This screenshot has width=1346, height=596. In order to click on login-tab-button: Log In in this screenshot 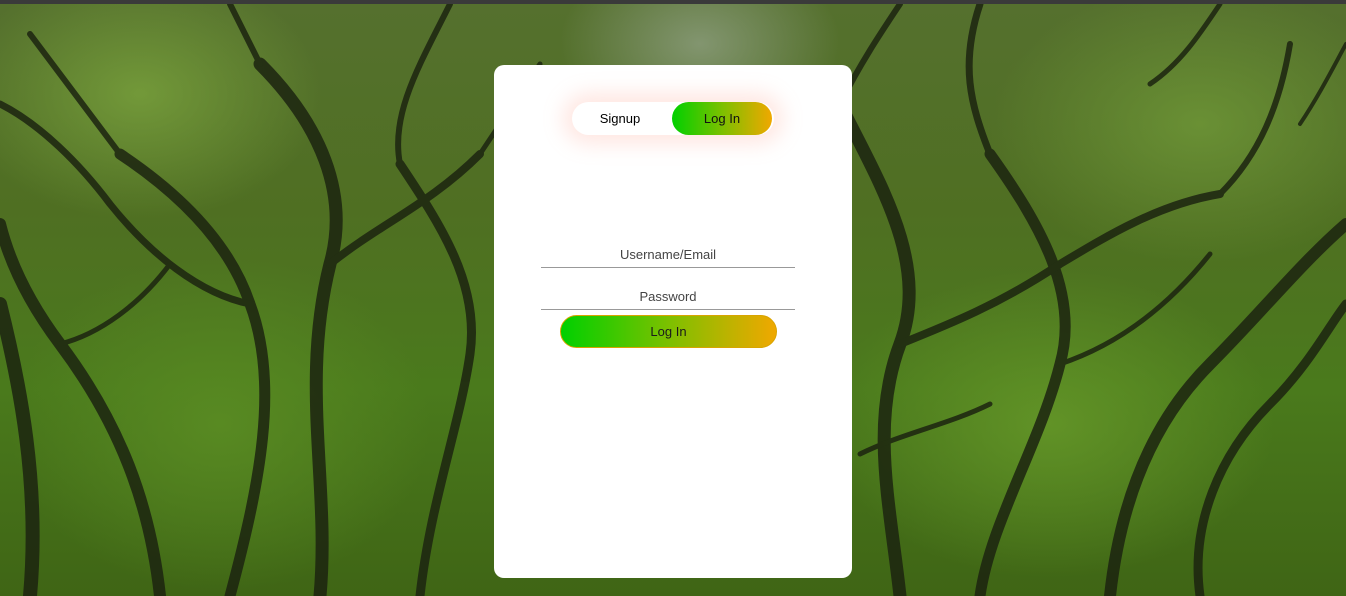, I will do `click(722, 118)`.